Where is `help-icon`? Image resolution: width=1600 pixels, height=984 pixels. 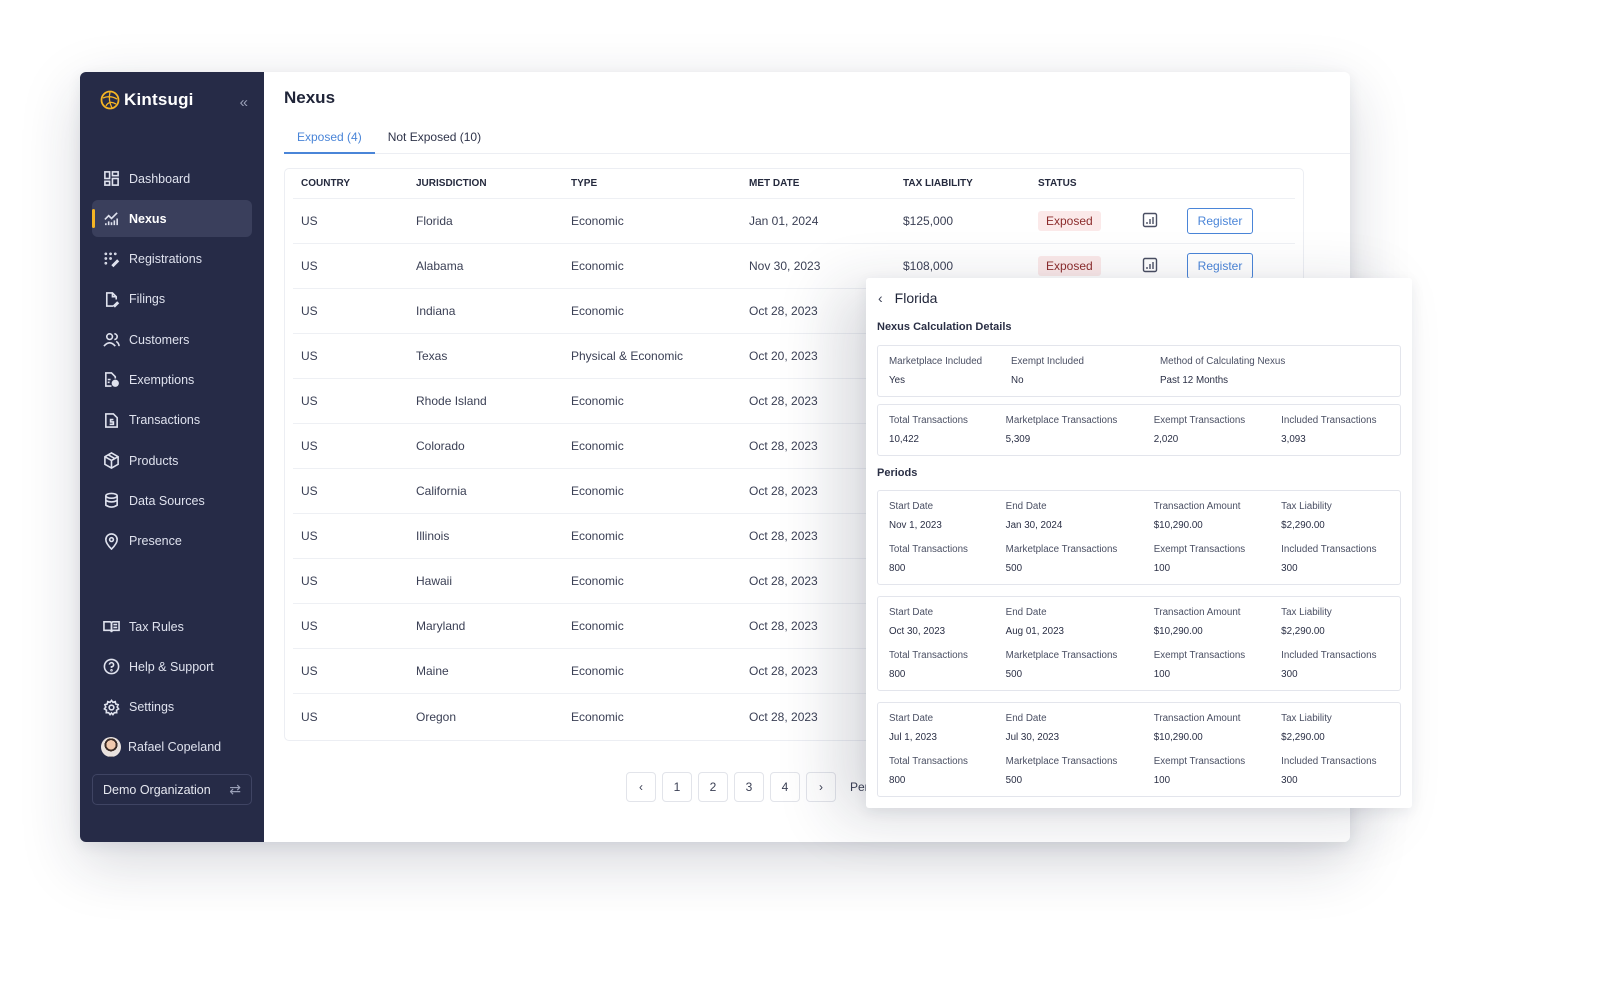 help-icon is located at coordinates (111, 666).